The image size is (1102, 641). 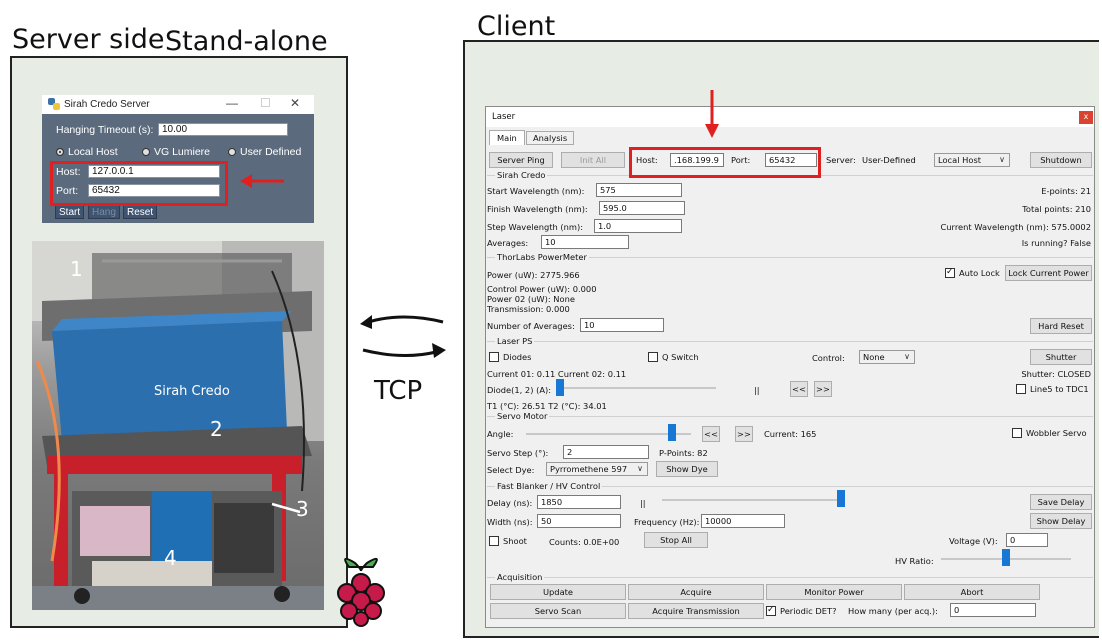 What do you see at coordinates (801, 610) in the screenshot?
I see `periodic-det-checkbox: Periodic DET?` at bounding box center [801, 610].